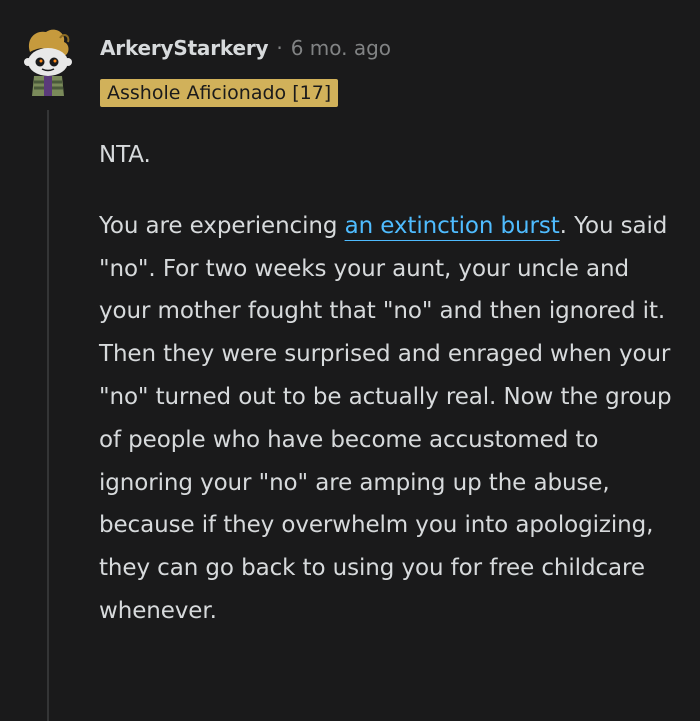  I want to click on user-avatar-icon, so click(48, 62).